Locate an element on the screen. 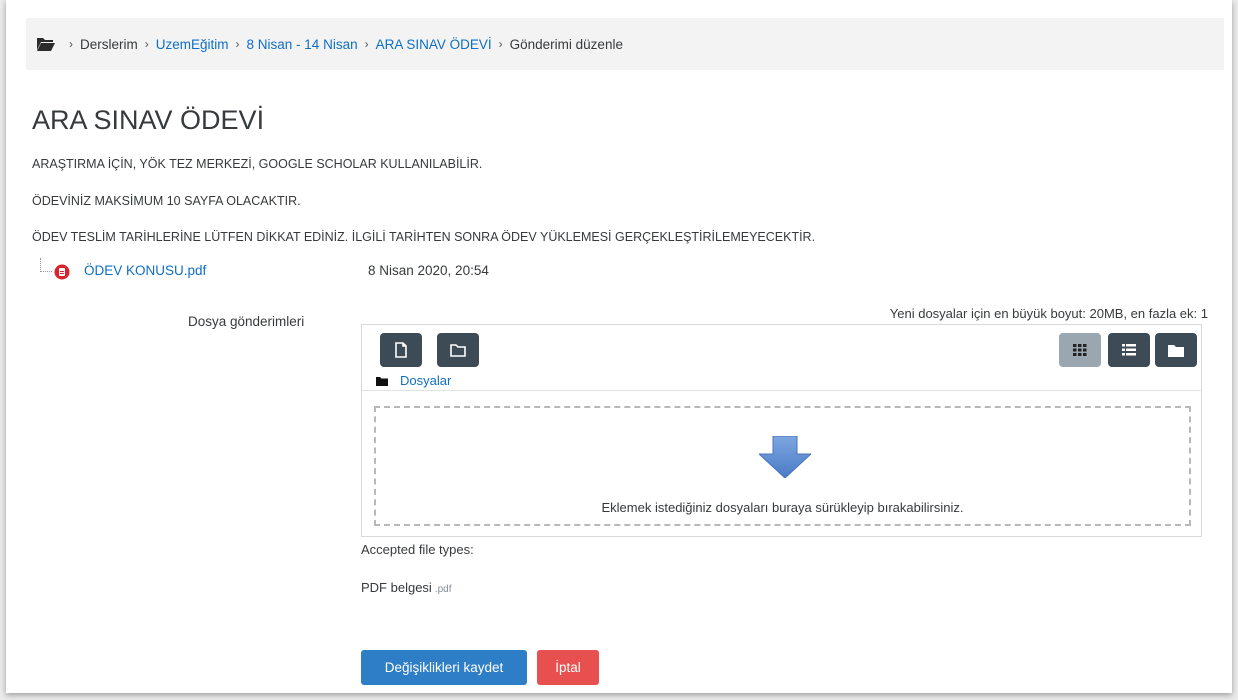 The width and height of the screenshot is (1238, 700). add-file-button is located at coordinates (401, 350).